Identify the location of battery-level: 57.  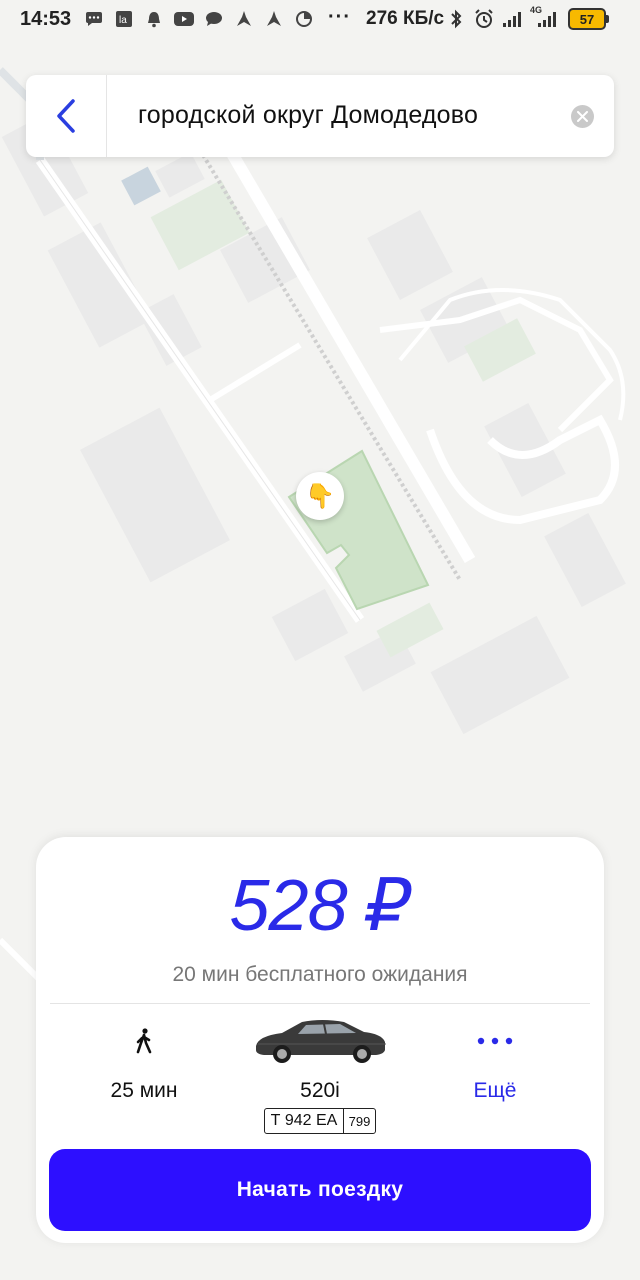
(587, 19).